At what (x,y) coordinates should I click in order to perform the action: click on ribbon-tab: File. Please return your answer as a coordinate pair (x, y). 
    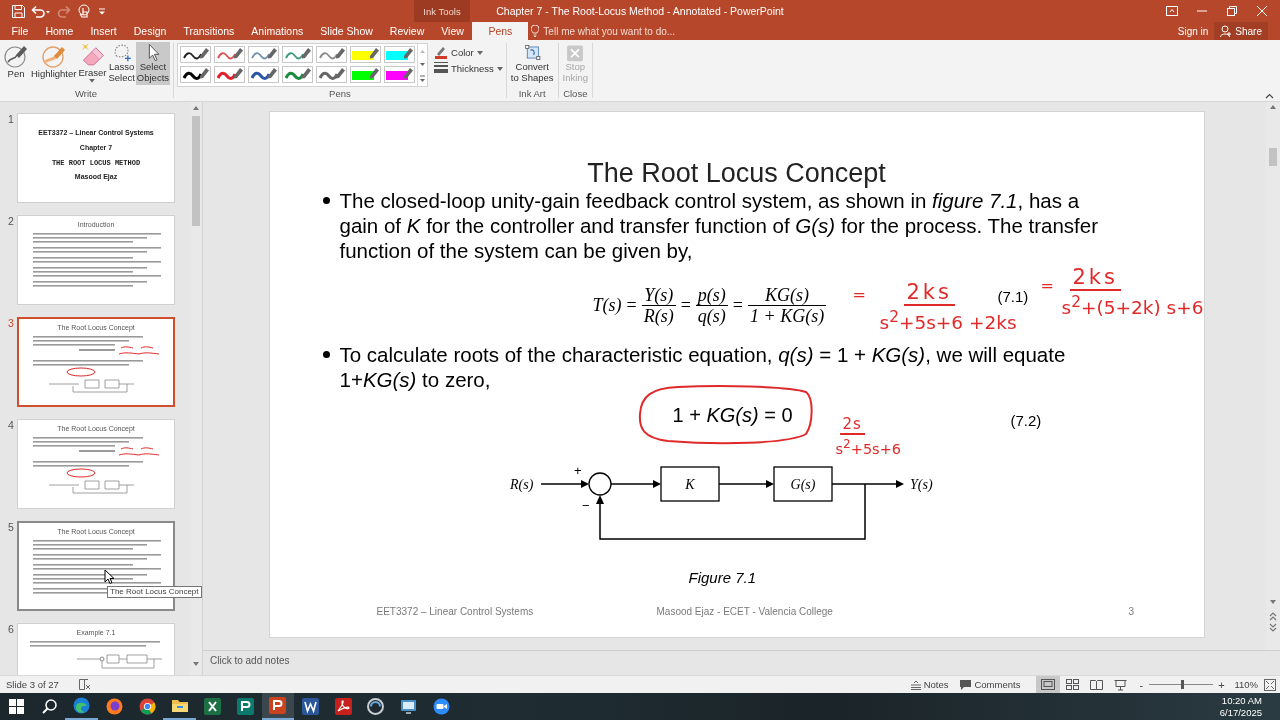
    Looking at the image, I should click on (20, 31).